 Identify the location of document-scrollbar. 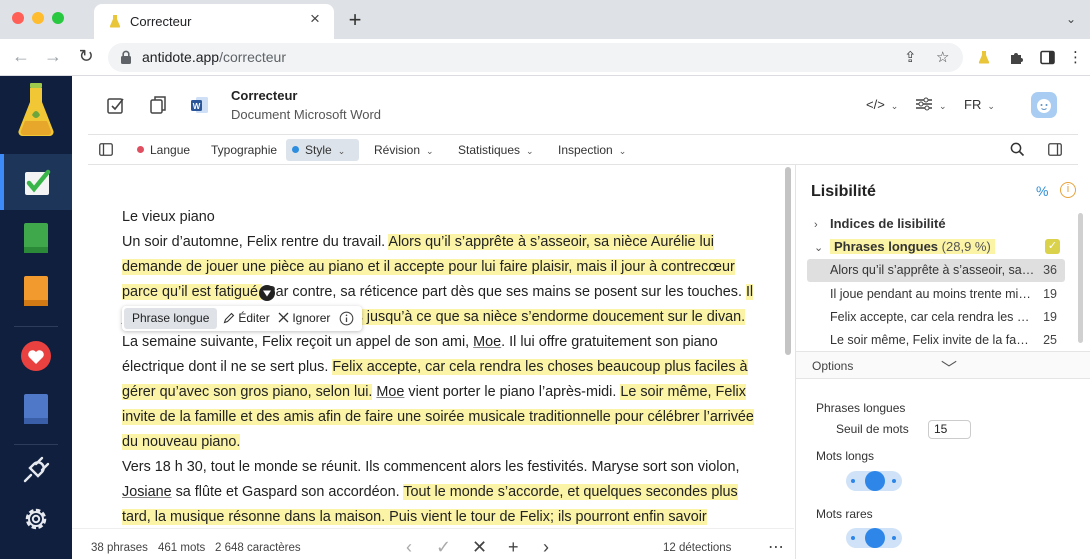
(788, 346).